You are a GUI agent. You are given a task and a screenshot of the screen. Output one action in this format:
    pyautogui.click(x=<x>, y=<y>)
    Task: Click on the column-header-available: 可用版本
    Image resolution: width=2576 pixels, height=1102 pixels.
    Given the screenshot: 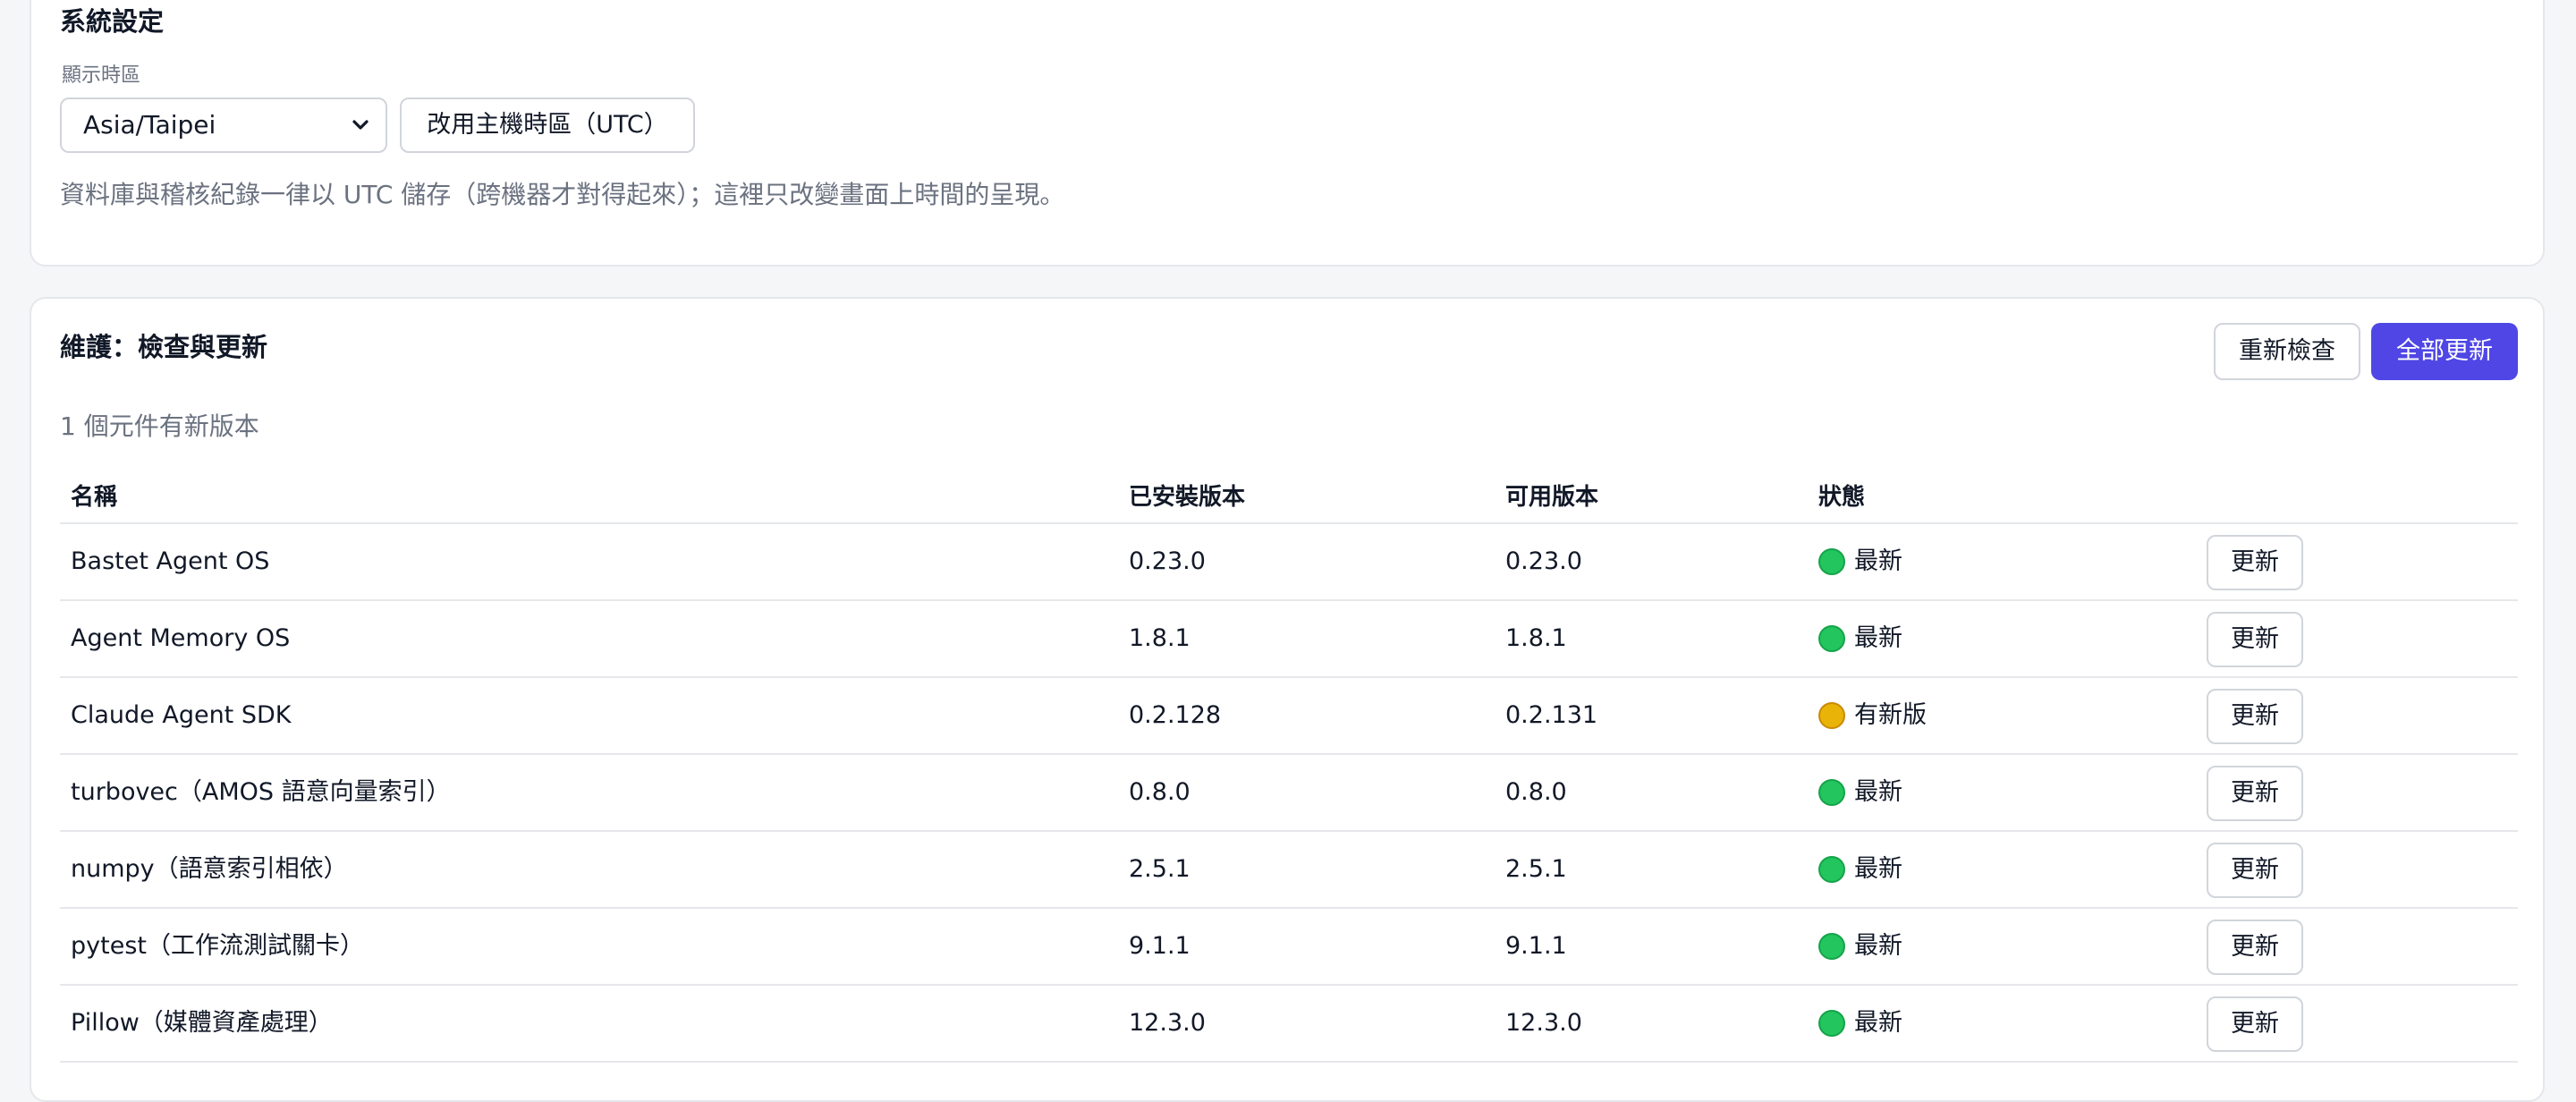 What is the action you would take?
    pyautogui.click(x=1552, y=497)
    